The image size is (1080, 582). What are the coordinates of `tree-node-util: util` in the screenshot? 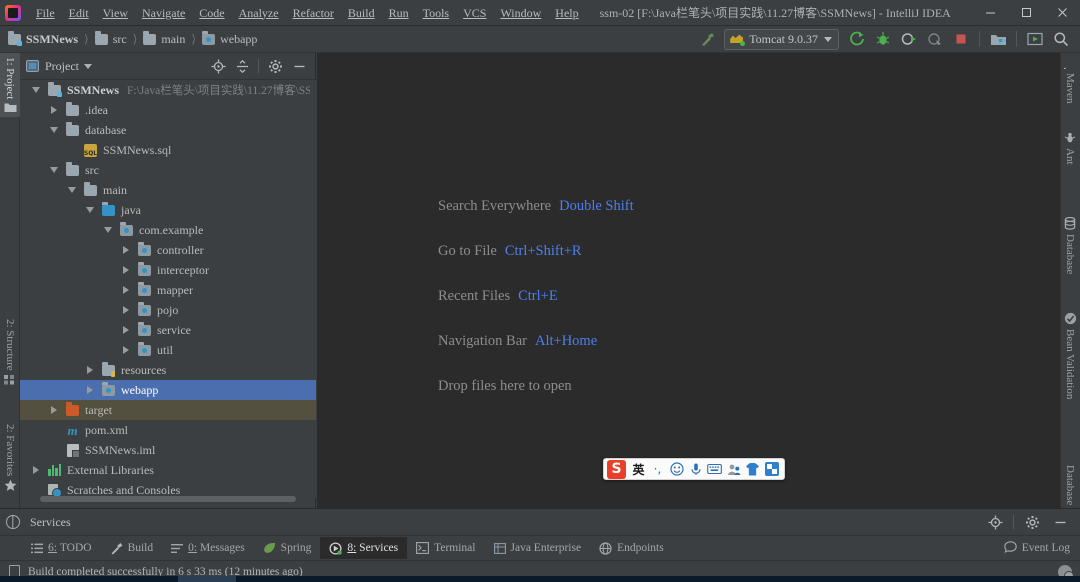 It's located at (168, 350).